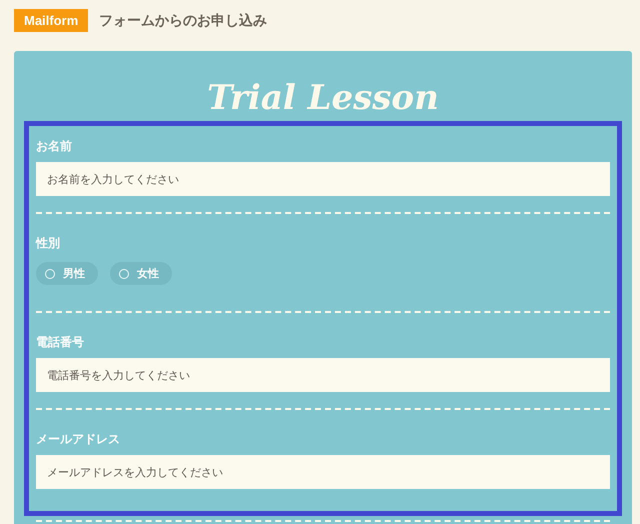 The image size is (640, 524). What do you see at coordinates (78, 439) in the screenshot?
I see `field-label: メールアドレス` at bounding box center [78, 439].